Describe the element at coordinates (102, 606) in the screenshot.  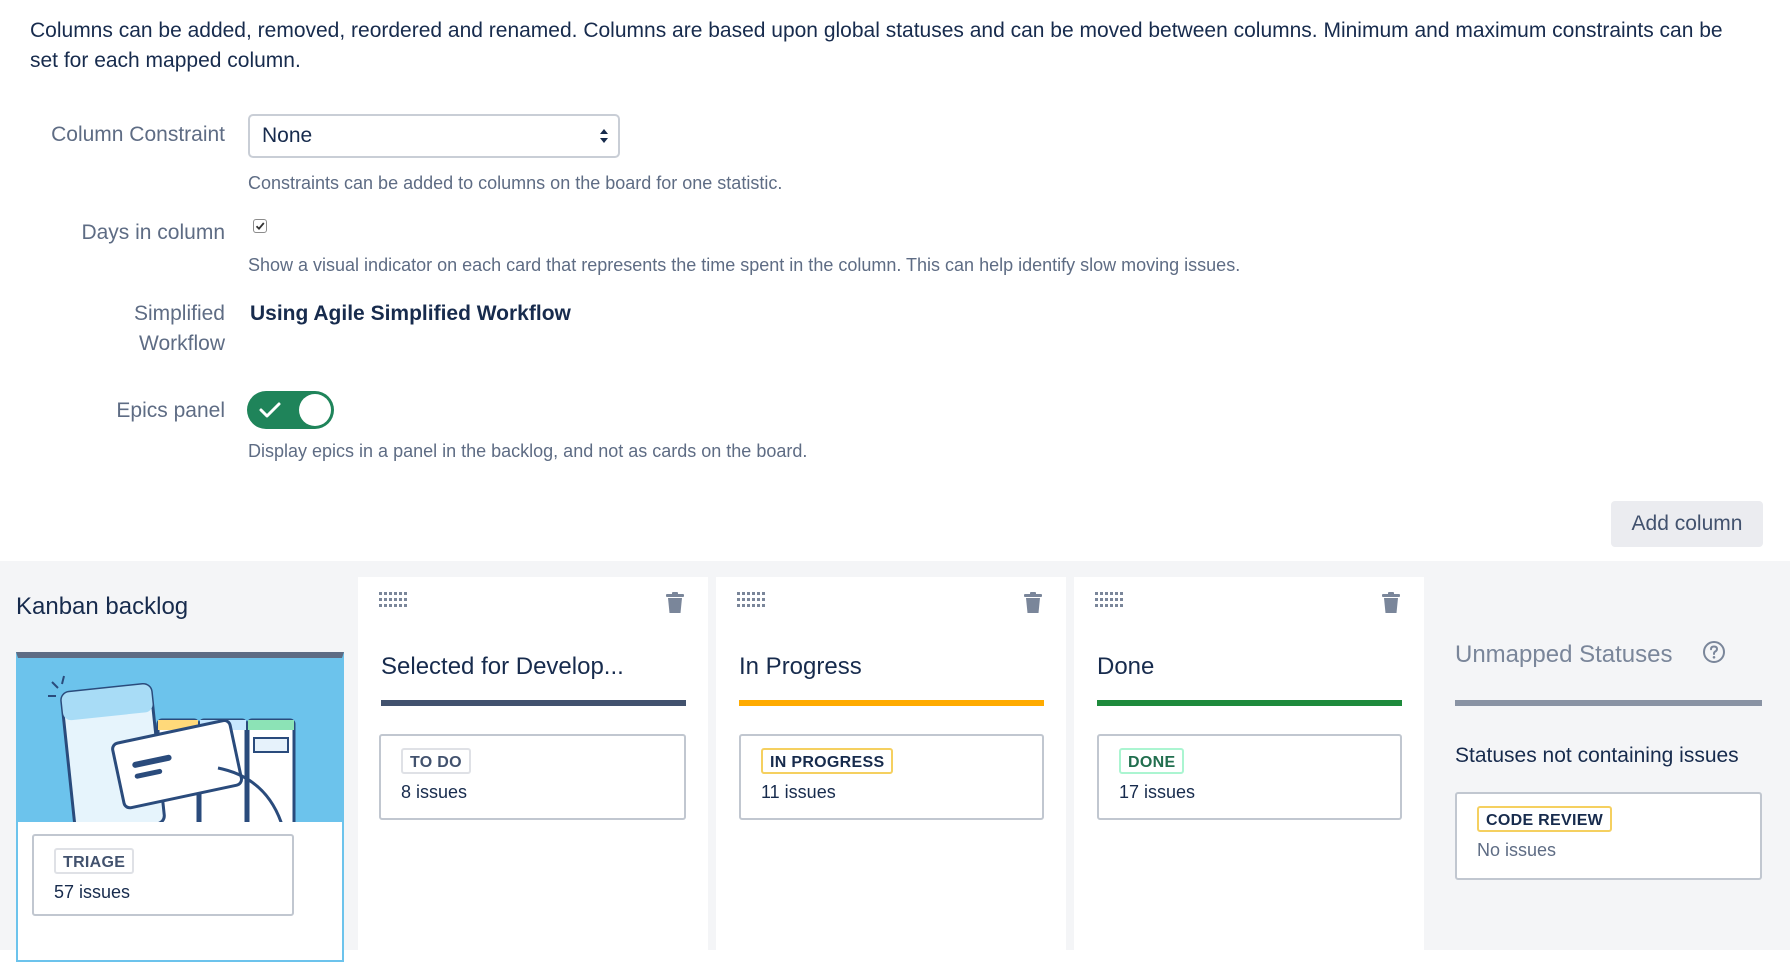
I see `backlog-title: Kanban backlog` at that location.